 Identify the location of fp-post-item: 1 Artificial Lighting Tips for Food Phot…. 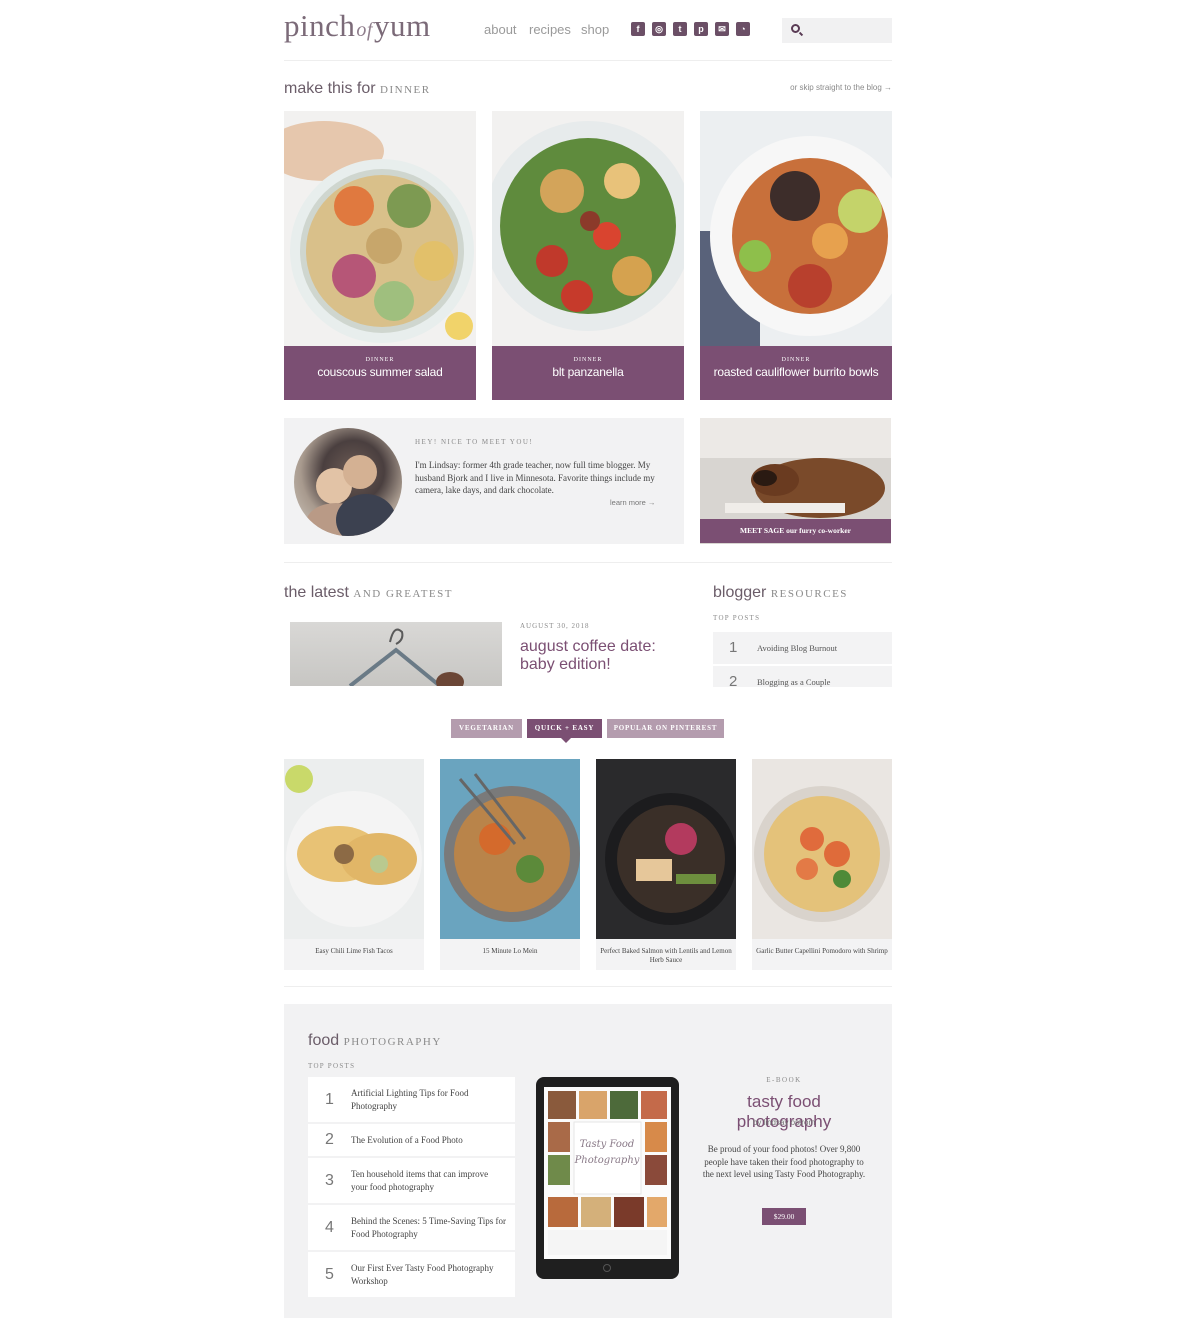
(411, 1099).